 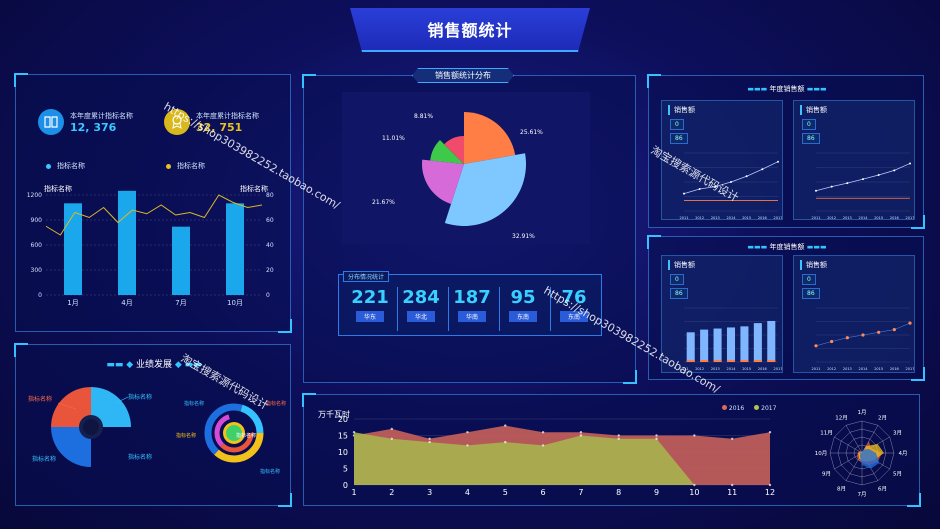 I want to click on pie-slice, so click(x=490, y=138).